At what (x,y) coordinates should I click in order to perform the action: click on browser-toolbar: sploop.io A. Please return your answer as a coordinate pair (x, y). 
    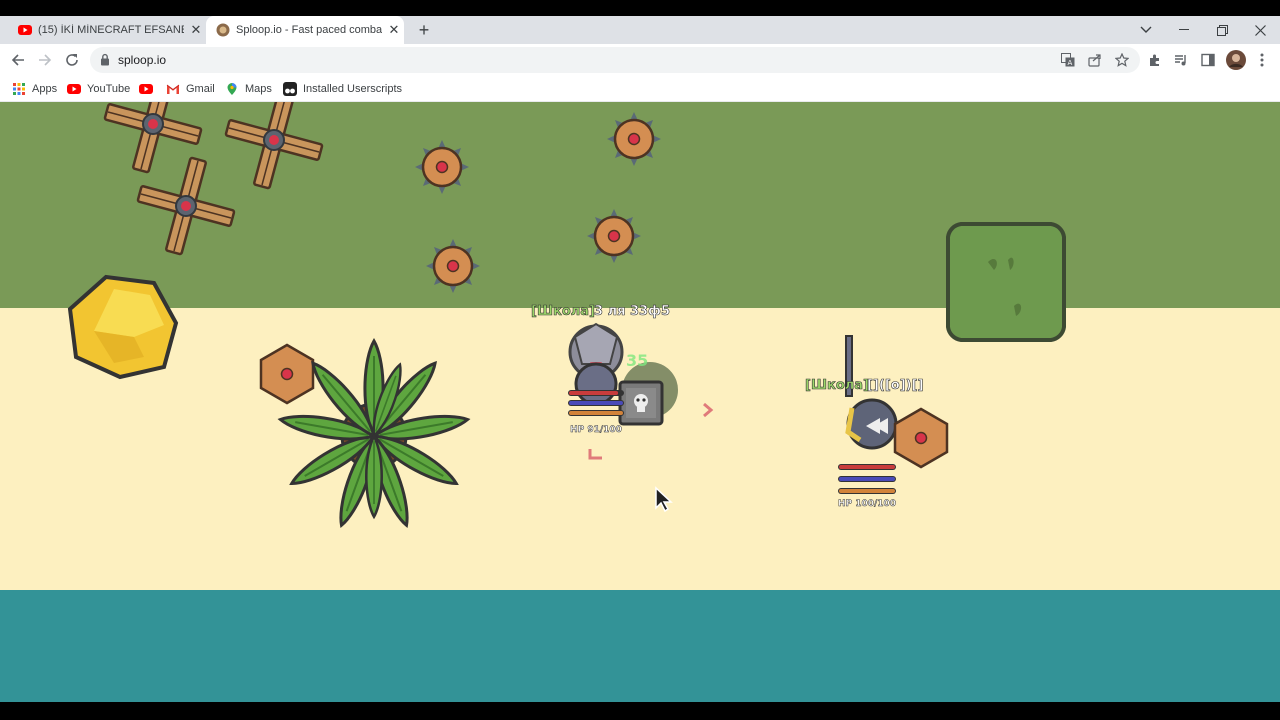
    Looking at the image, I should click on (640, 60).